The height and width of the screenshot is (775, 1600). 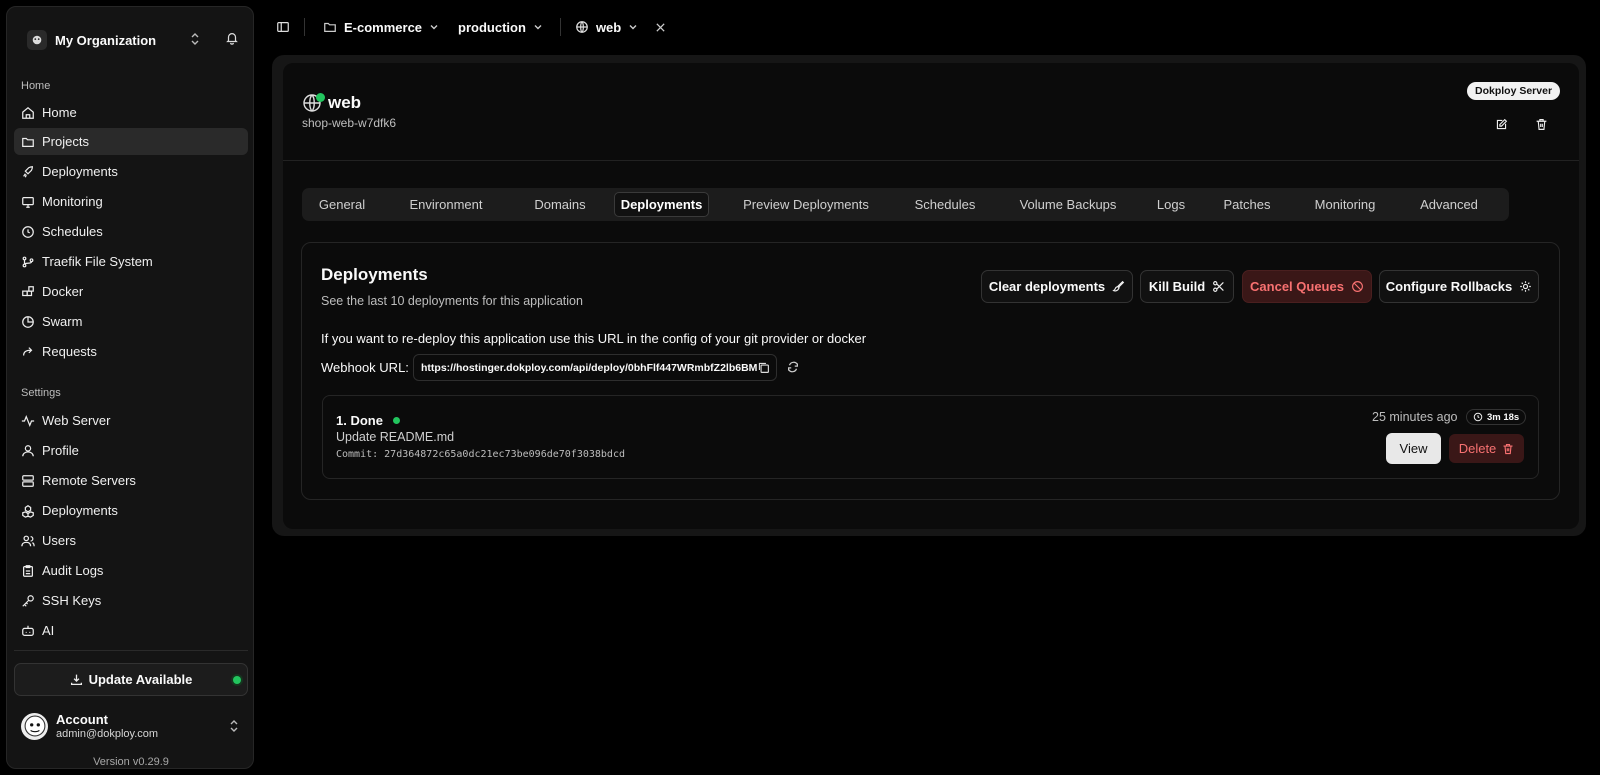 I want to click on configure-rollbacks-button: Configure Rollbacks, so click(x=1459, y=286).